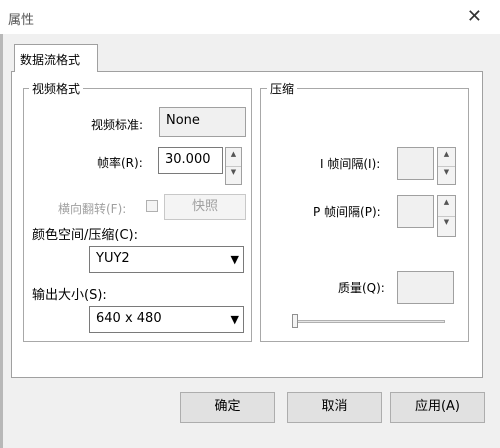 The height and width of the screenshot is (448, 500). I want to click on quality-label: 质量(Q):, so click(361, 288).